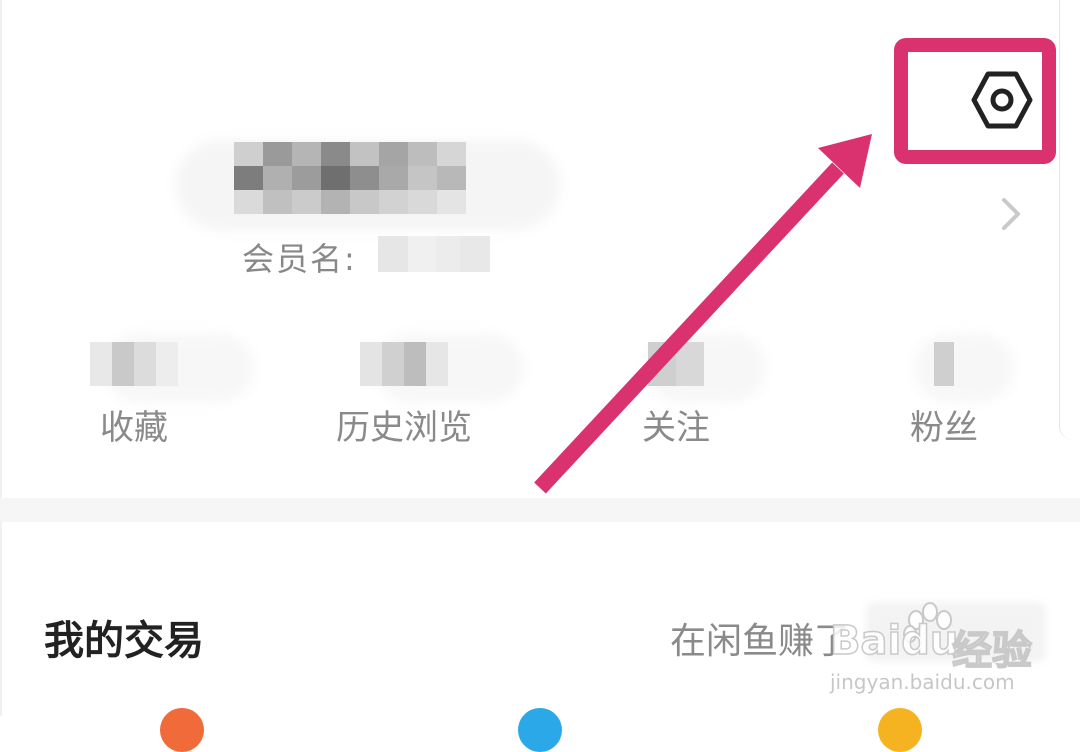  What do you see at coordinates (922, 682) in the screenshot?
I see `watermark-url: jingyan.baidu.com` at bounding box center [922, 682].